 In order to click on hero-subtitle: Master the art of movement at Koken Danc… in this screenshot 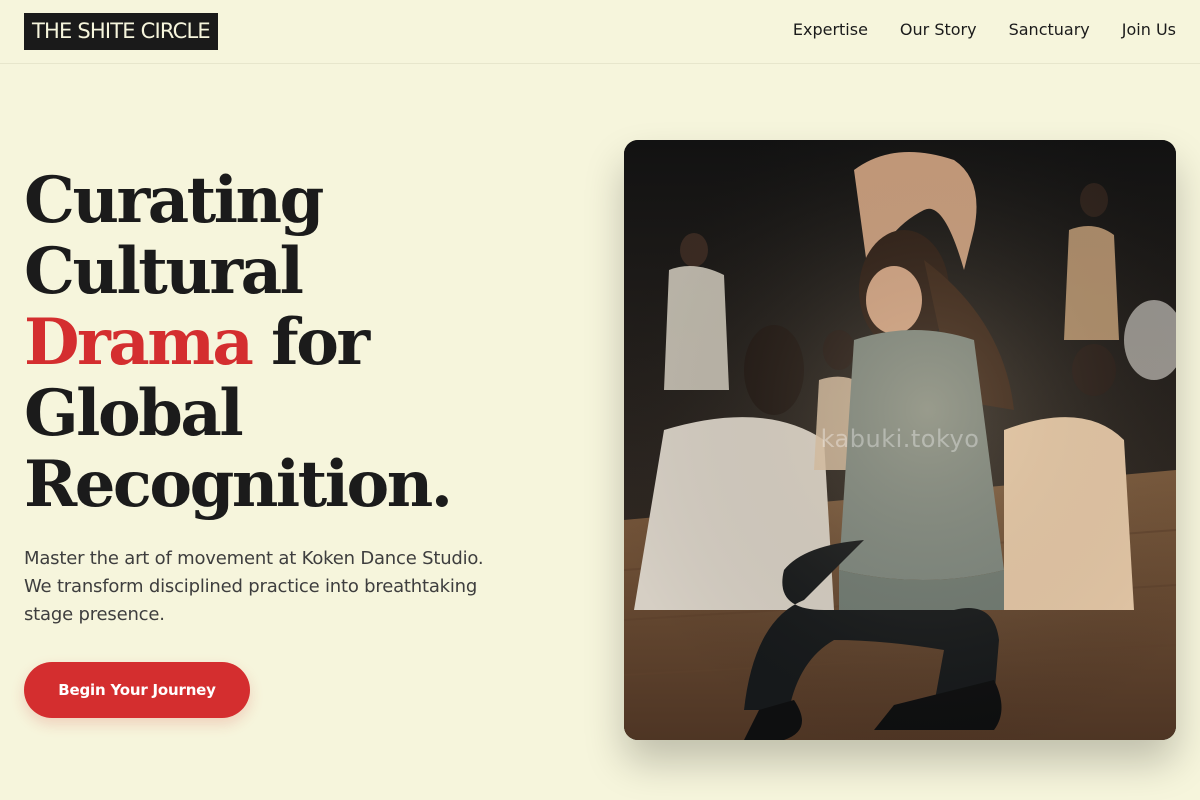, I will do `click(254, 586)`.